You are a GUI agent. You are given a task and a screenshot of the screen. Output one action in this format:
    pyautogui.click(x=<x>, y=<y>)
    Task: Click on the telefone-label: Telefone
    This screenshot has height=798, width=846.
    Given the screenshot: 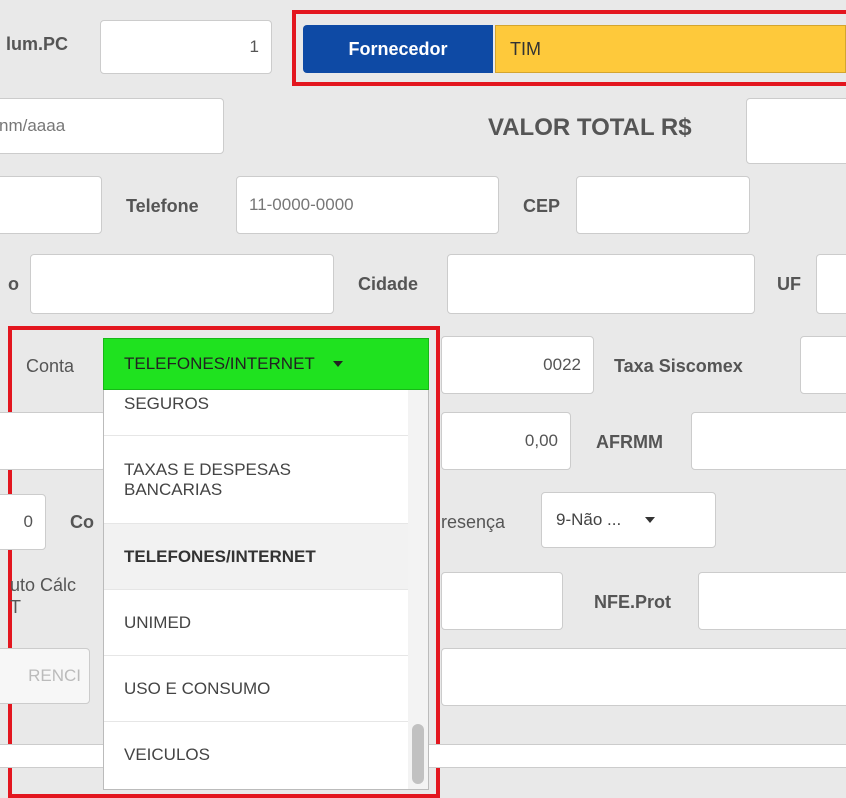 What is the action you would take?
    pyautogui.click(x=162, y=206)
    